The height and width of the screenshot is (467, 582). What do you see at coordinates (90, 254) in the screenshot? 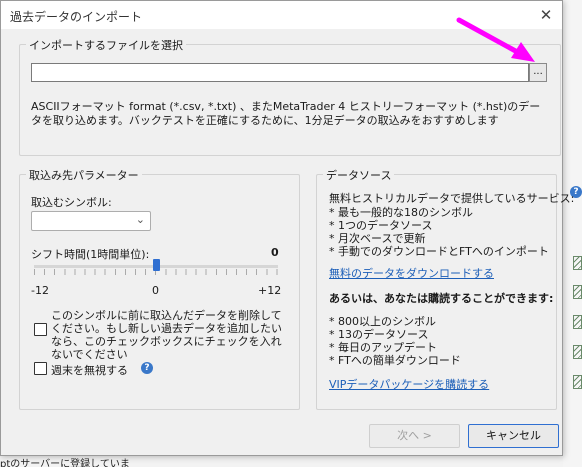
I see `shift-hours-label: シフト時間(1時間単位):` at bounding box center [90, 254].